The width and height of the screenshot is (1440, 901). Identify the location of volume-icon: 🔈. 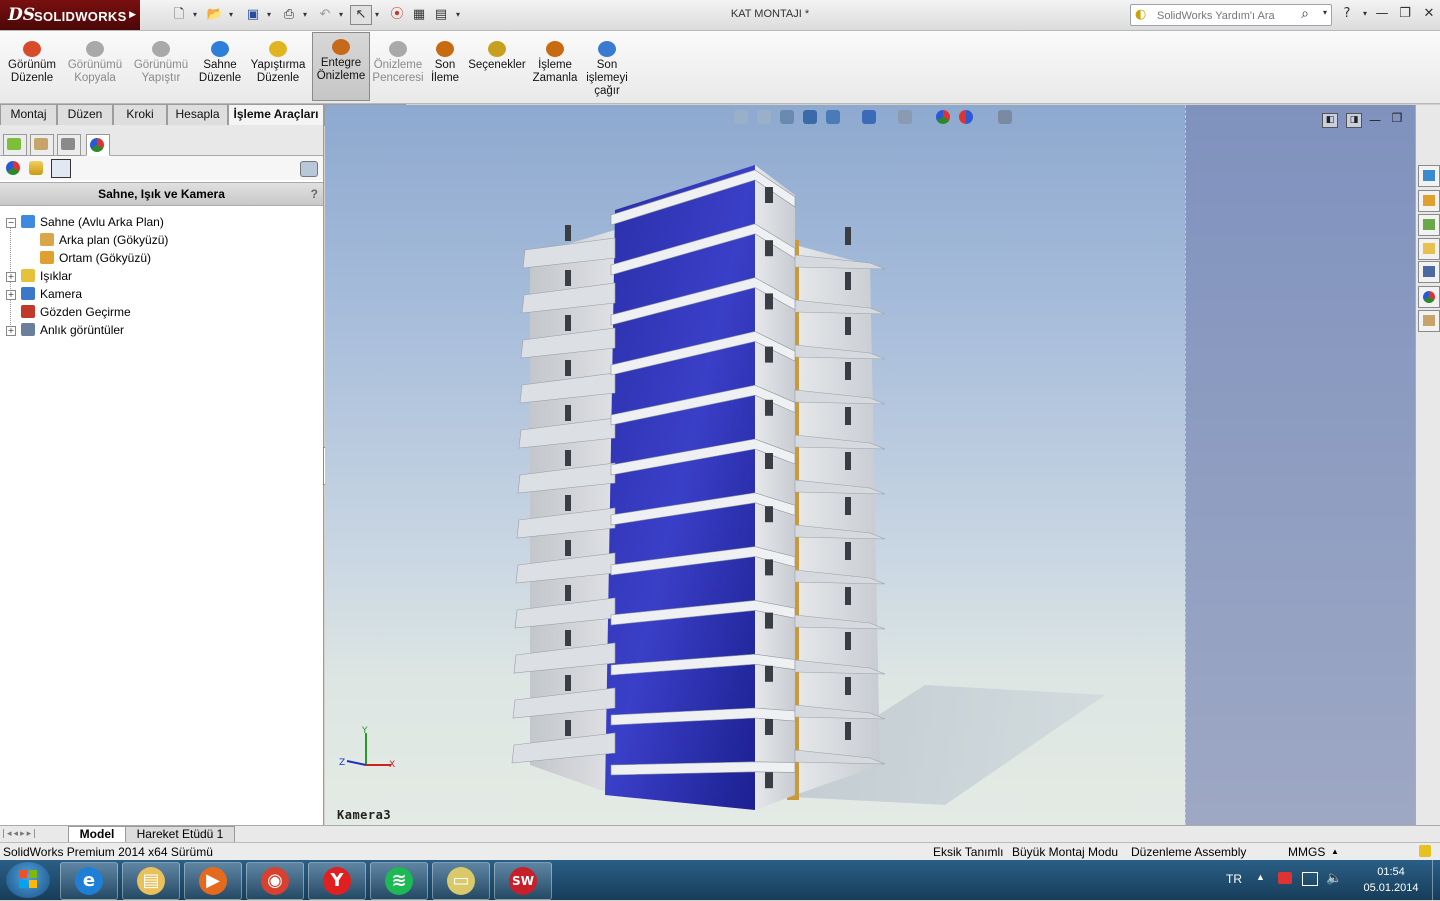
(1334, 878).